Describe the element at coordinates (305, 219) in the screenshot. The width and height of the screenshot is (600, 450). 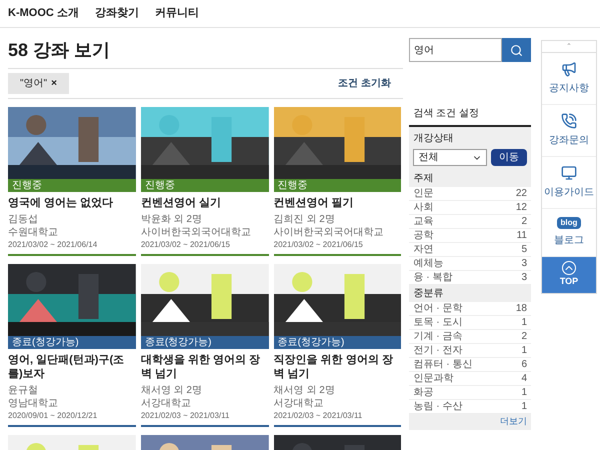
I see `course-author: 김희진 외 2명` at that location.